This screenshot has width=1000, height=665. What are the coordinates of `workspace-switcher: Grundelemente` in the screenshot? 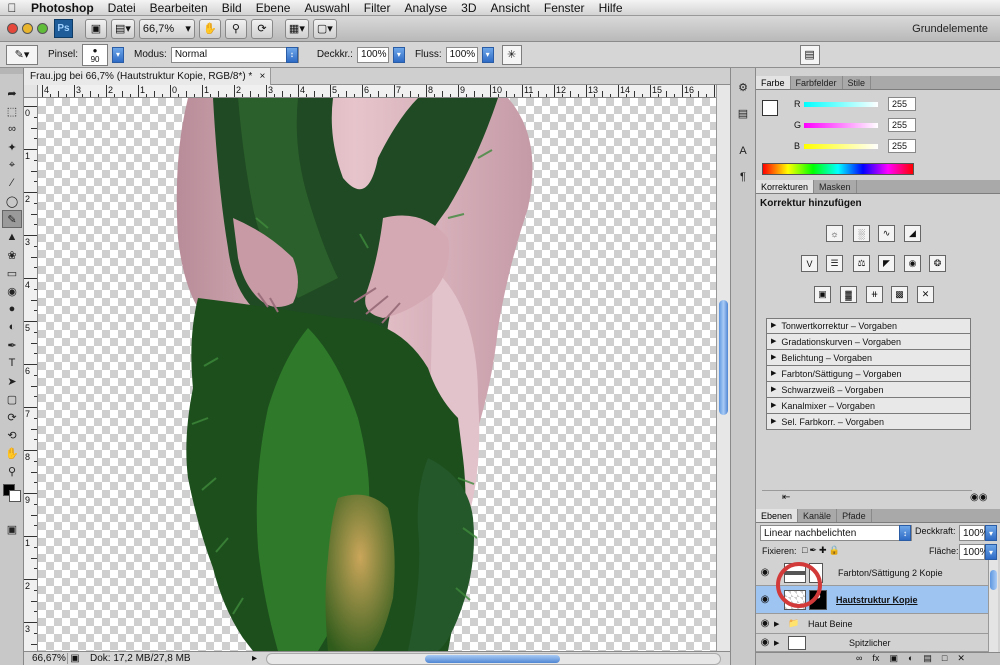 It's located at (950, 29).